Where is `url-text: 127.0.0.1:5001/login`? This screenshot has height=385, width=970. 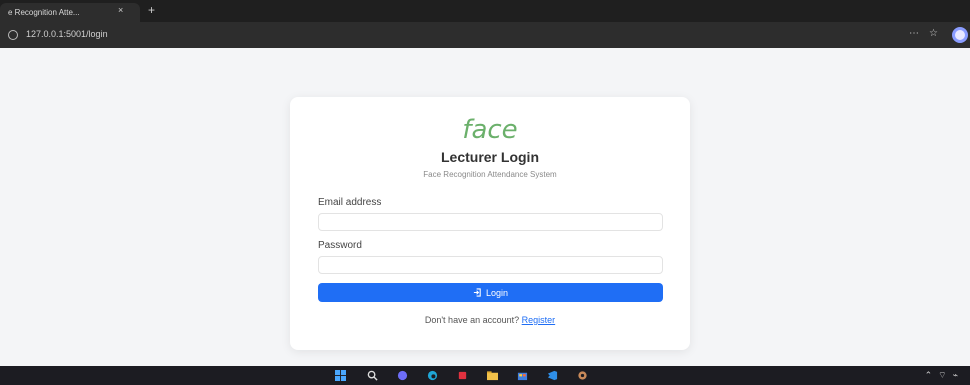 url-text: 127.0.0.1:5001/login is located at coordinates (67, 34).